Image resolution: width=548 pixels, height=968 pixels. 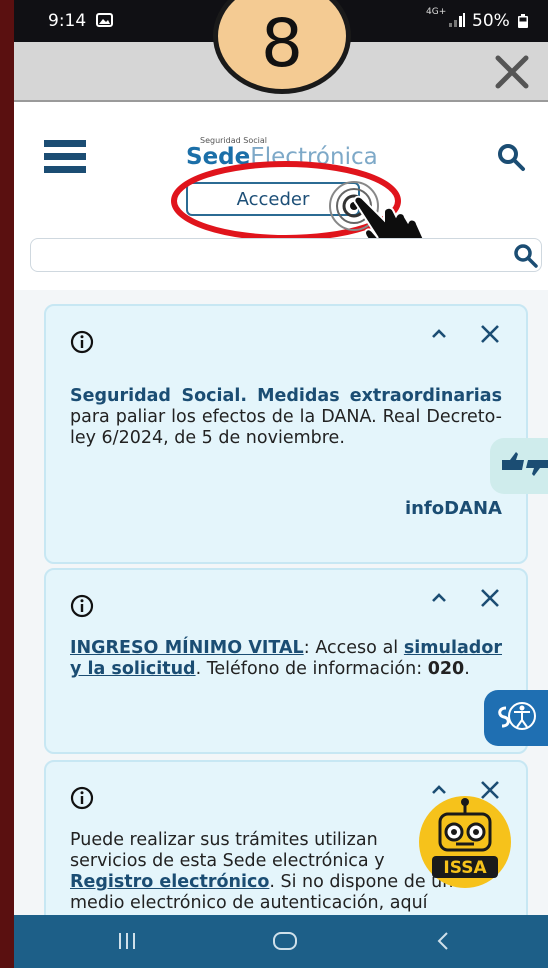 What do you see at coordinates (282, 157) in the screenshot?
I see `logo-title: SedeElectrónica` at bounding box center [282, 157].